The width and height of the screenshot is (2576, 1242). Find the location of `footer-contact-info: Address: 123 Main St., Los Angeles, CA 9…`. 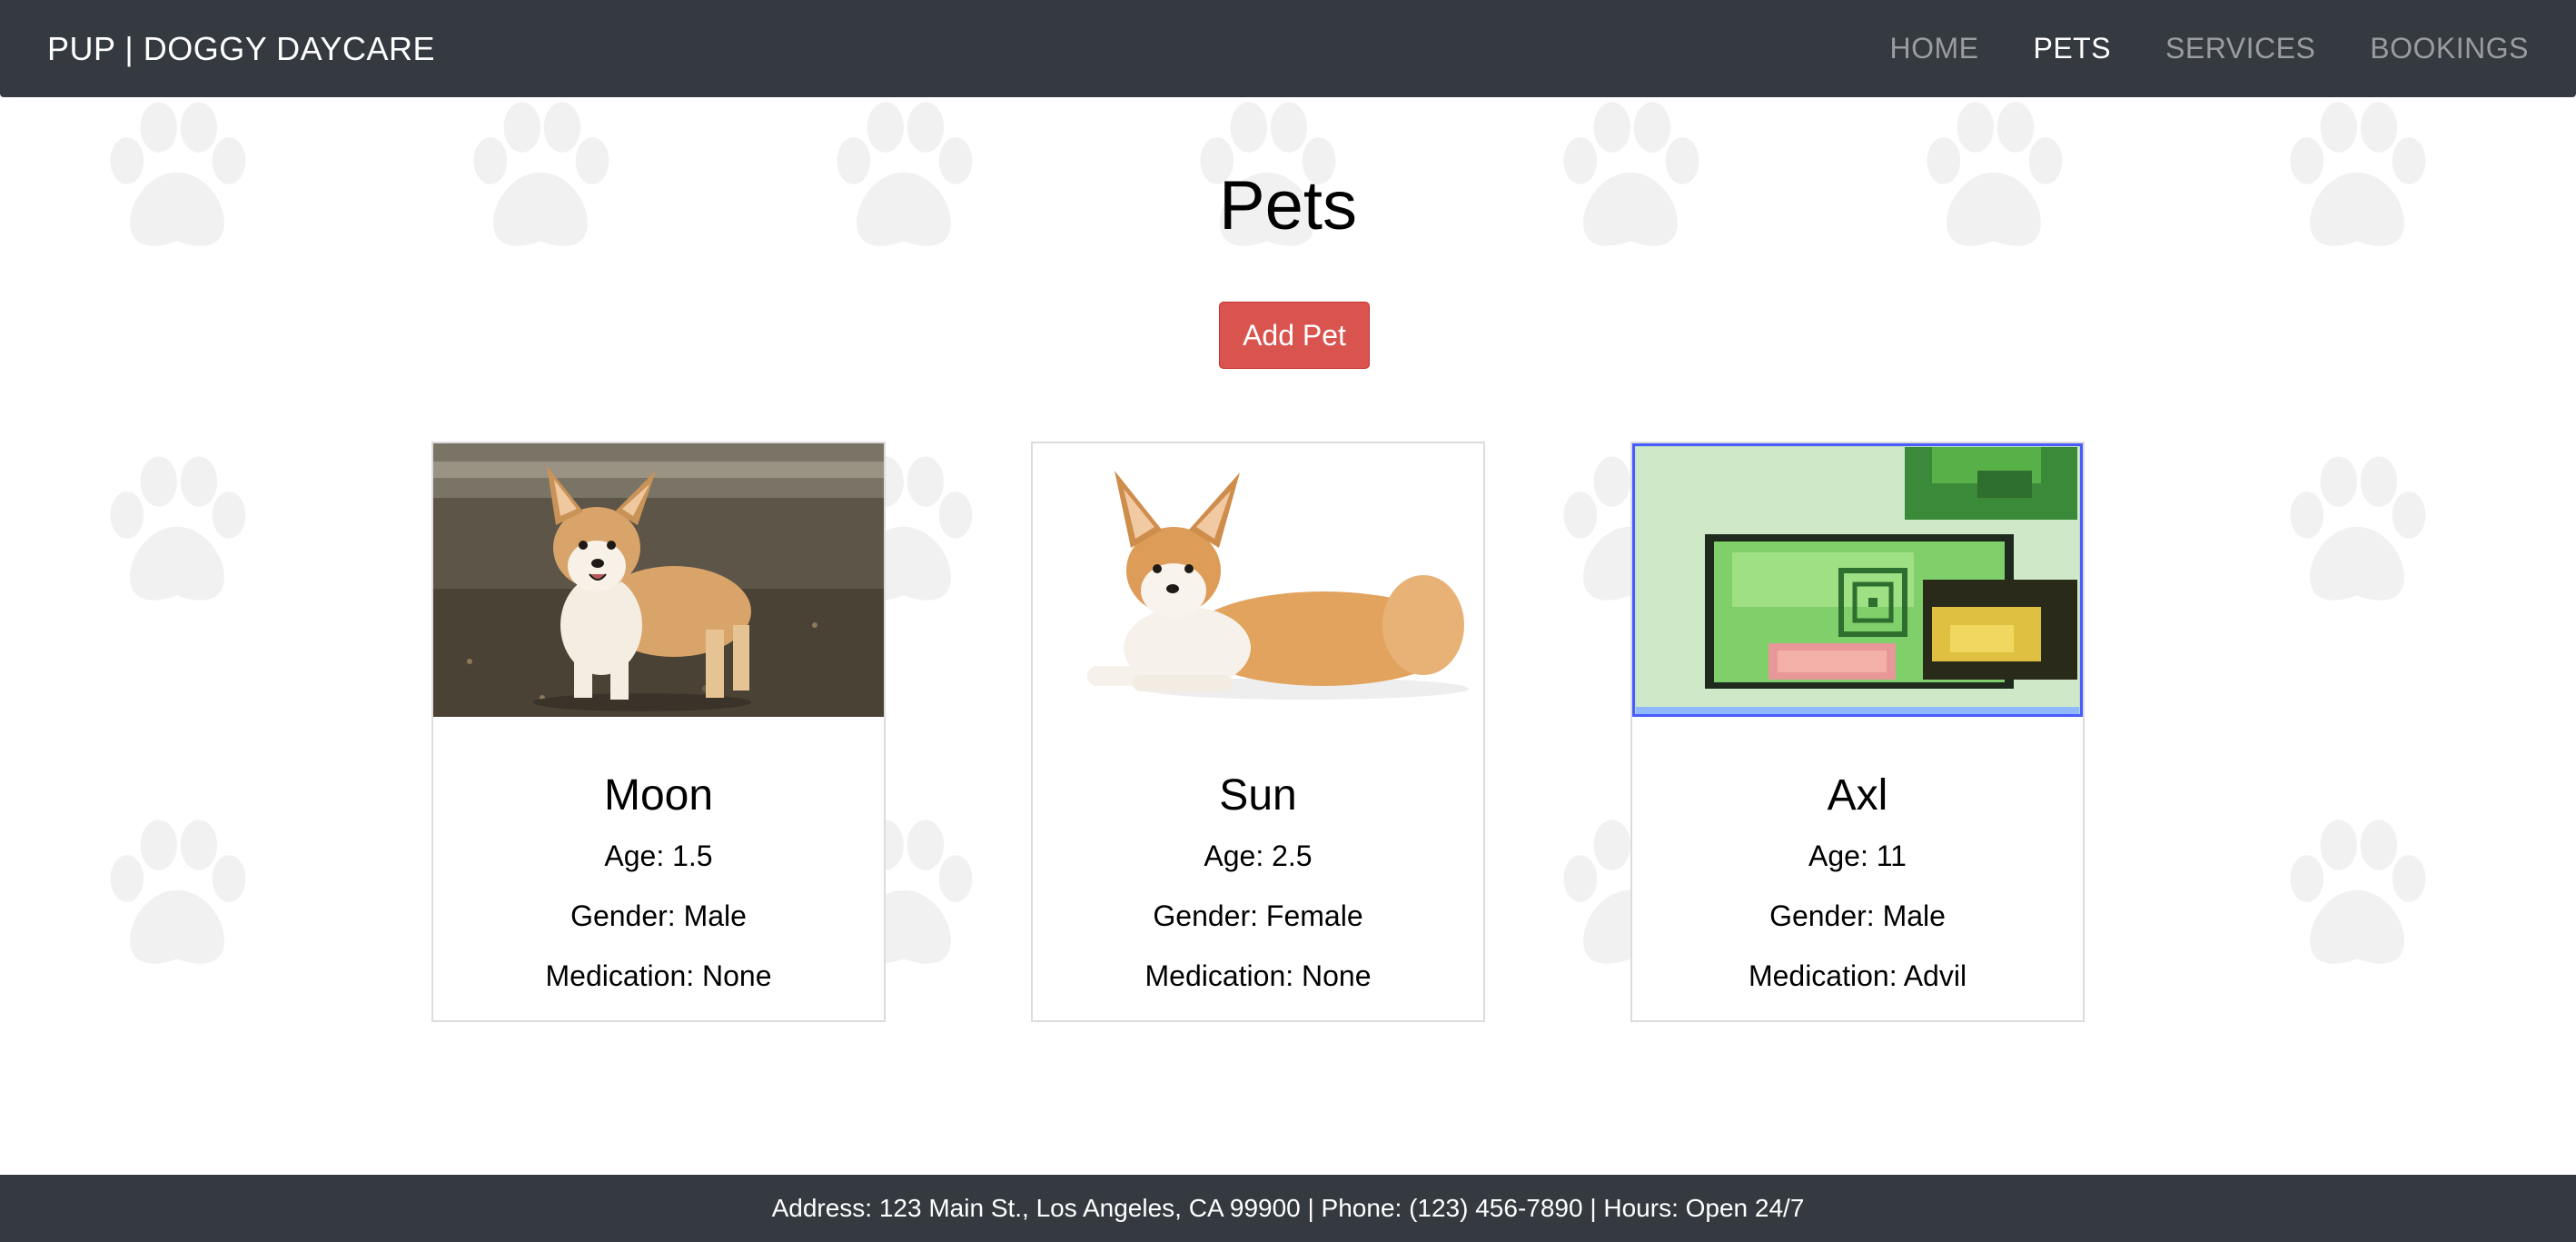

footer-contact-info: Address: 123 Main St., Los Angeles, CA 9… is located at coordinates (1288, 1208).